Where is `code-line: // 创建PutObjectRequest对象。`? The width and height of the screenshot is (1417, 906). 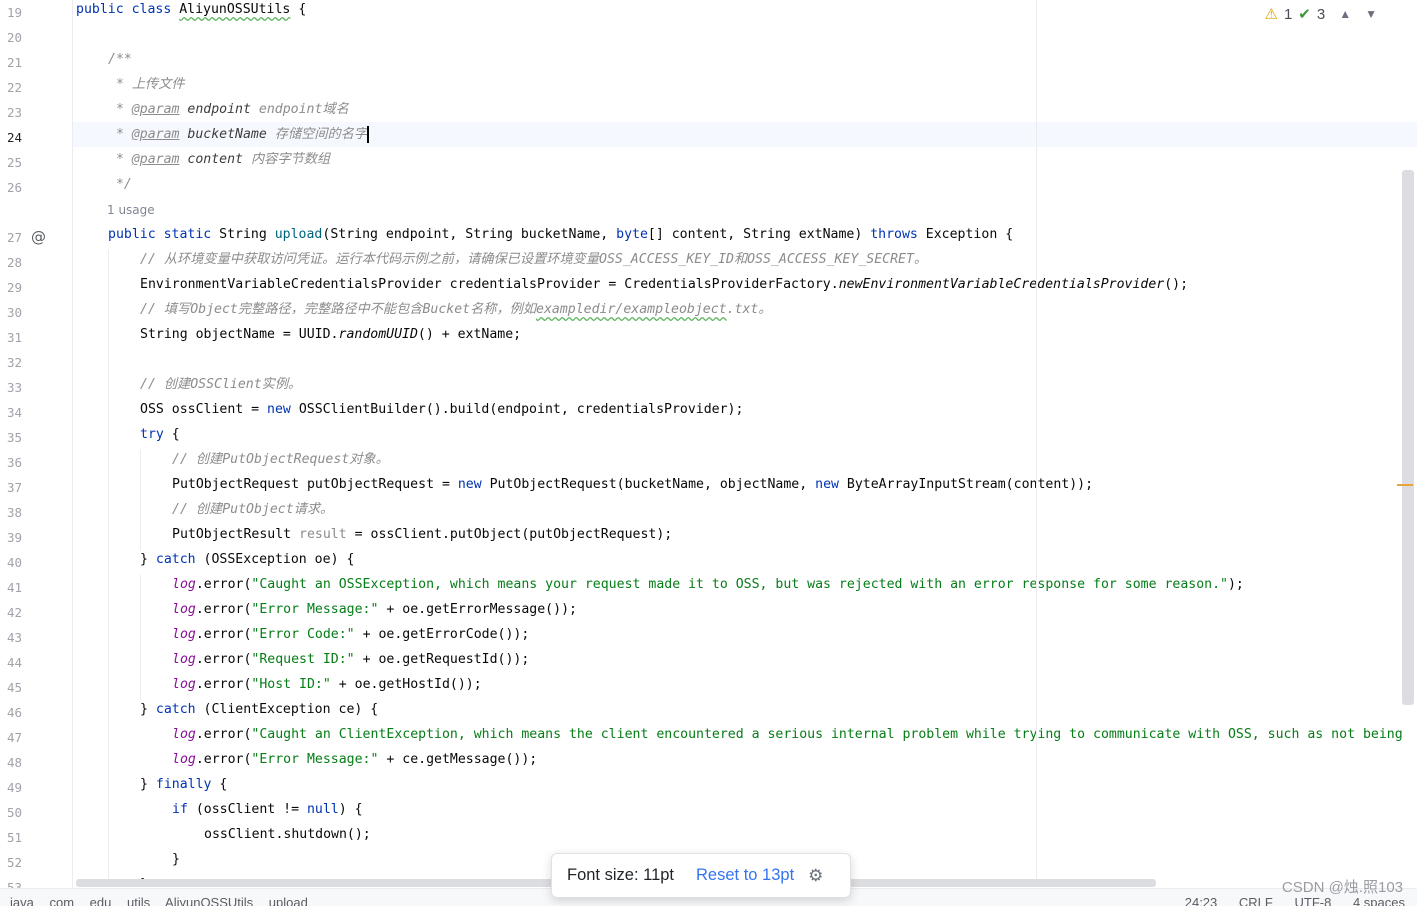
code-line: // 创建PutObjectRequest对象。 is located at coordinates (745, 459).